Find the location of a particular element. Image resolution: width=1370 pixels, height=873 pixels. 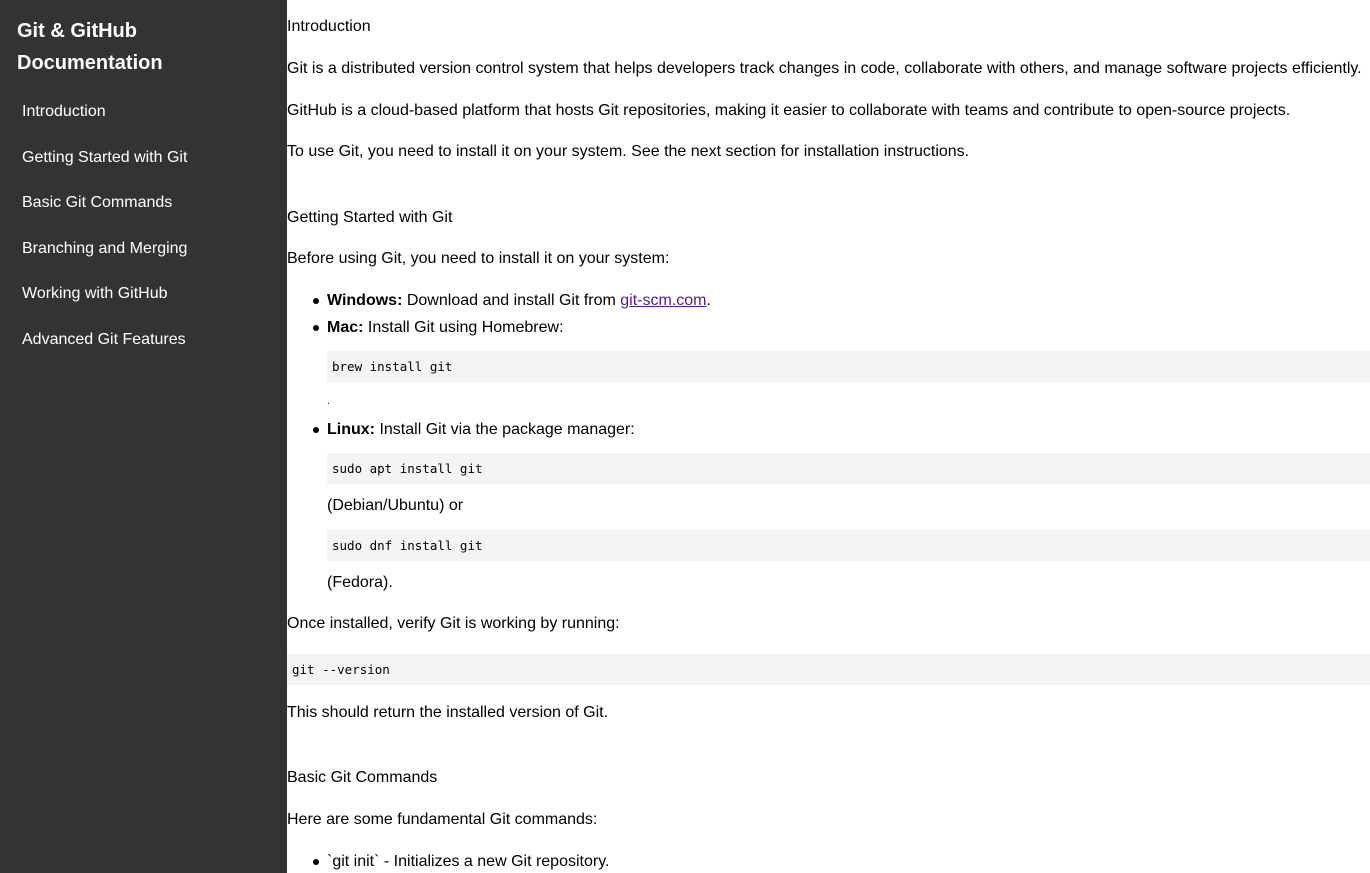

sidebar-link-introduction: Introduction is located at coordinates (64, 111).